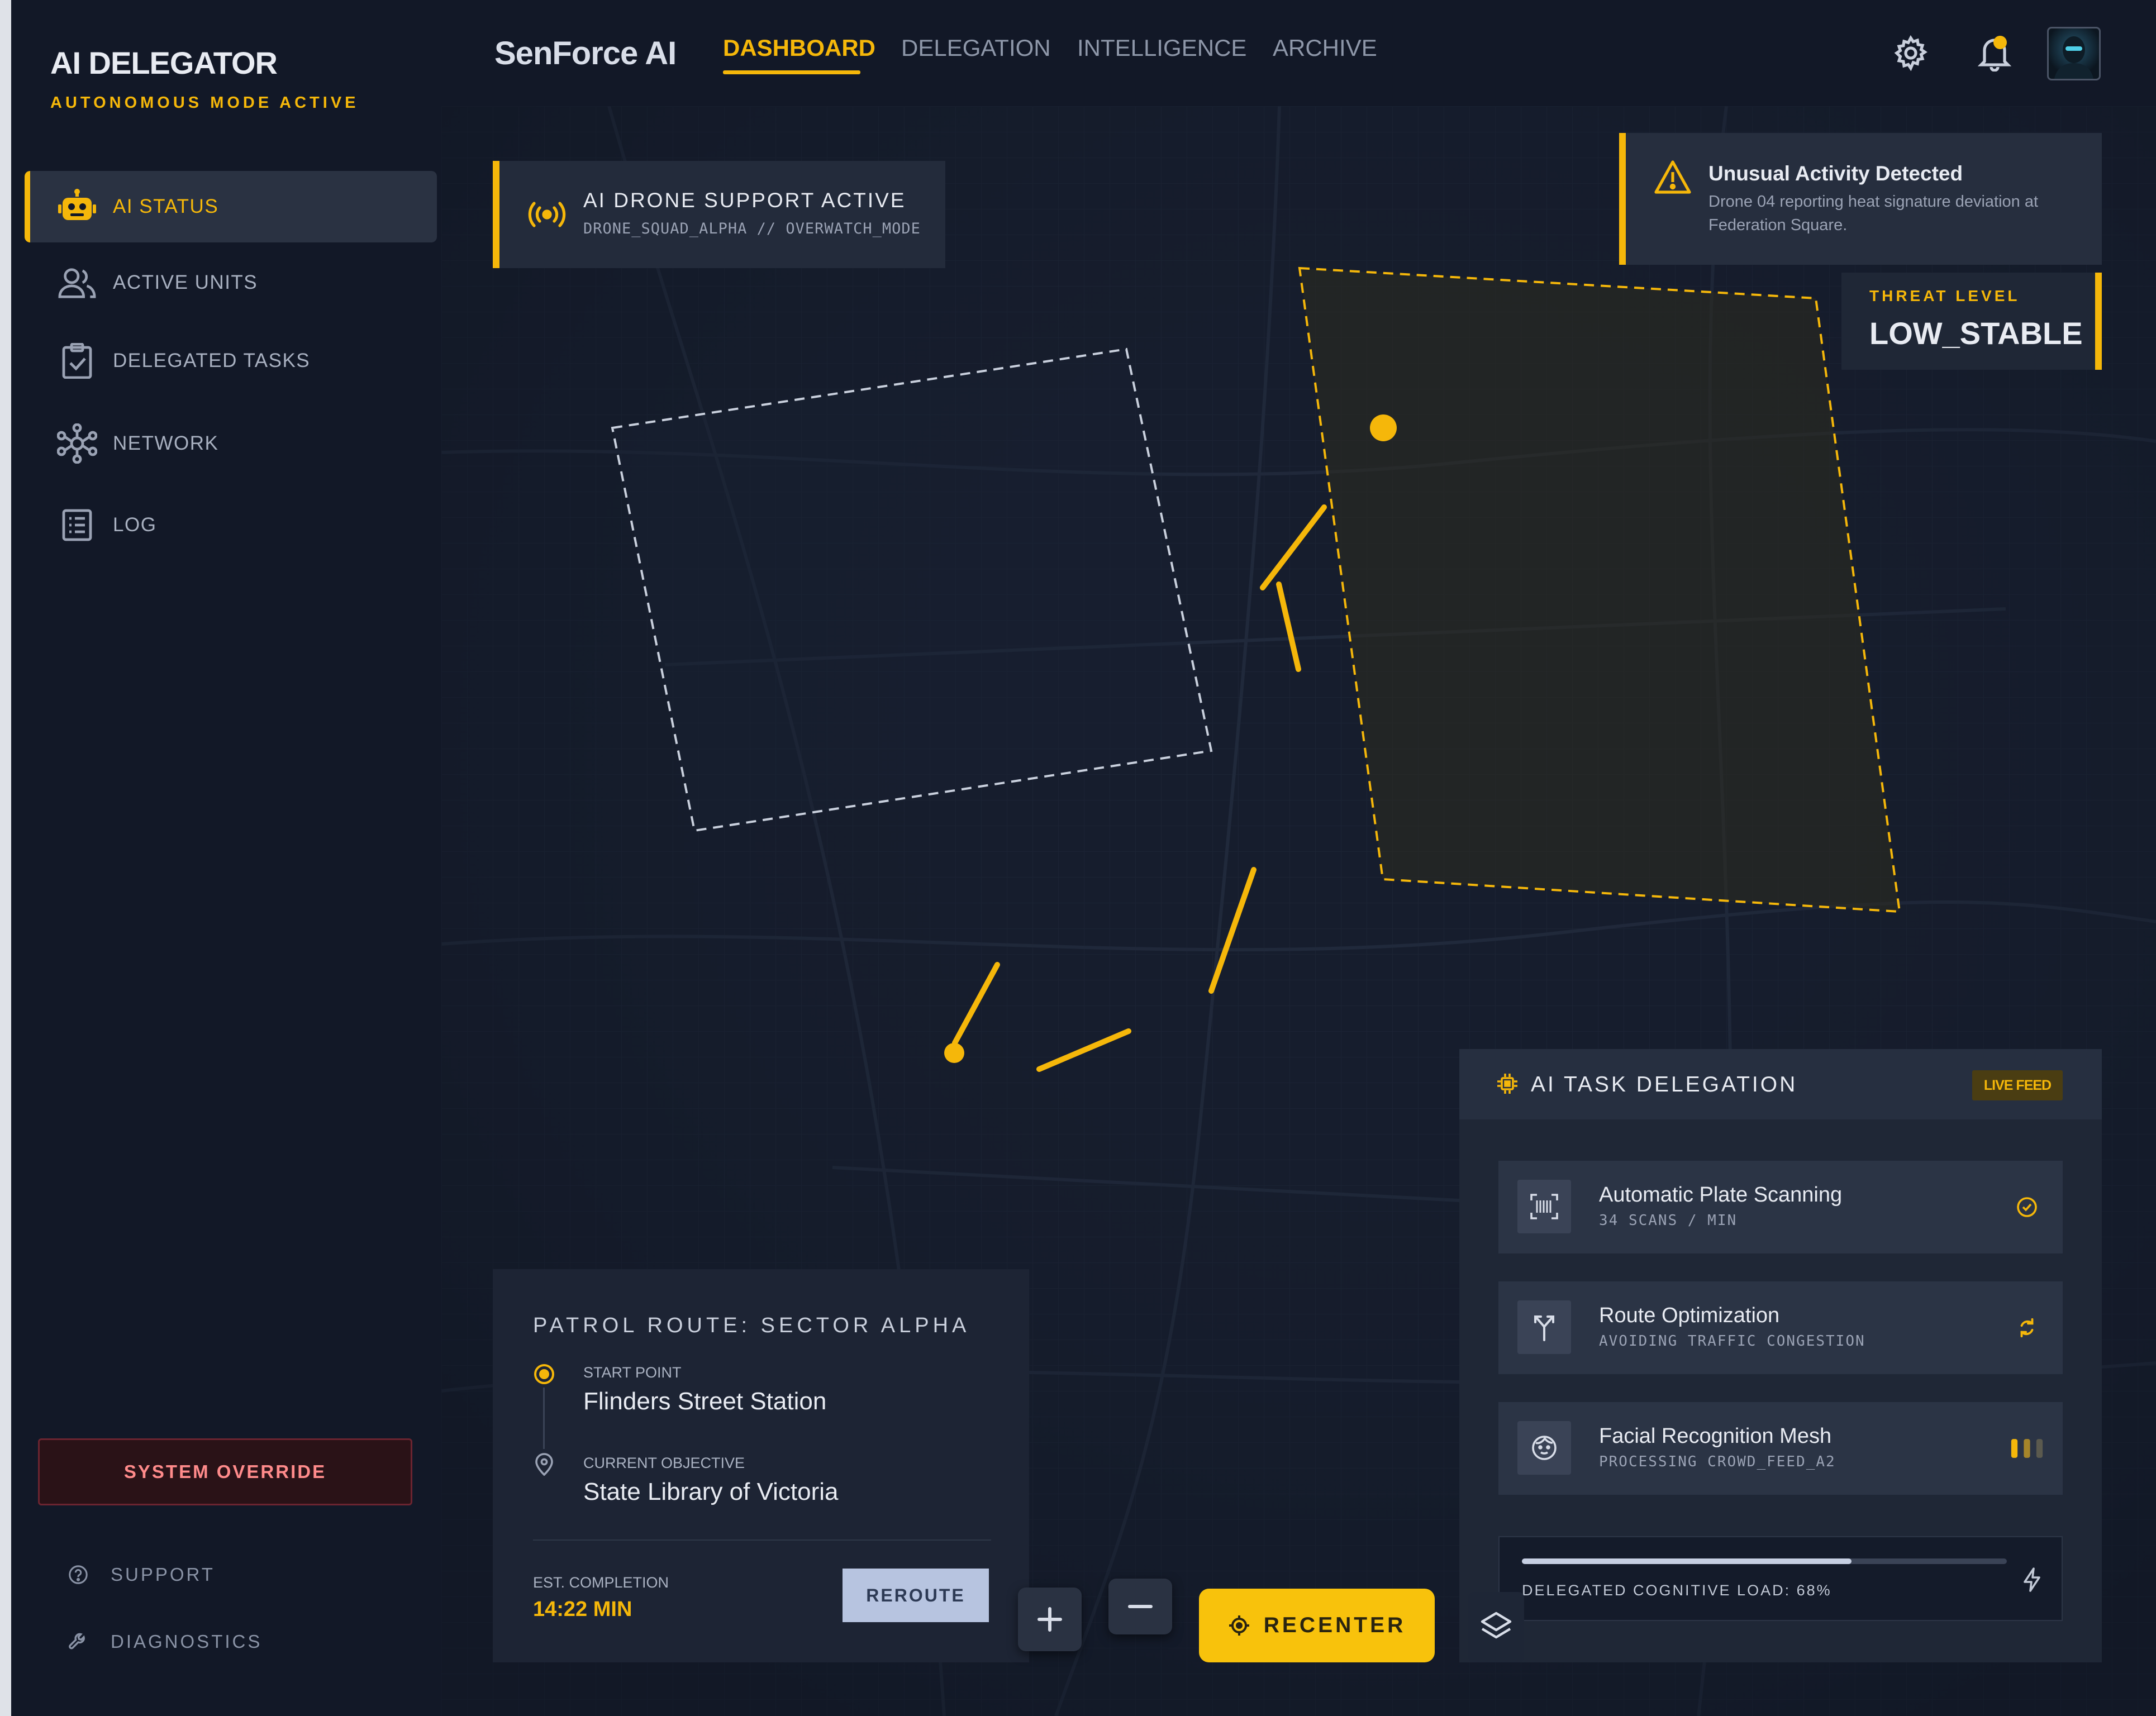  I want to click on help-circle-icon, so click(78, 1574).